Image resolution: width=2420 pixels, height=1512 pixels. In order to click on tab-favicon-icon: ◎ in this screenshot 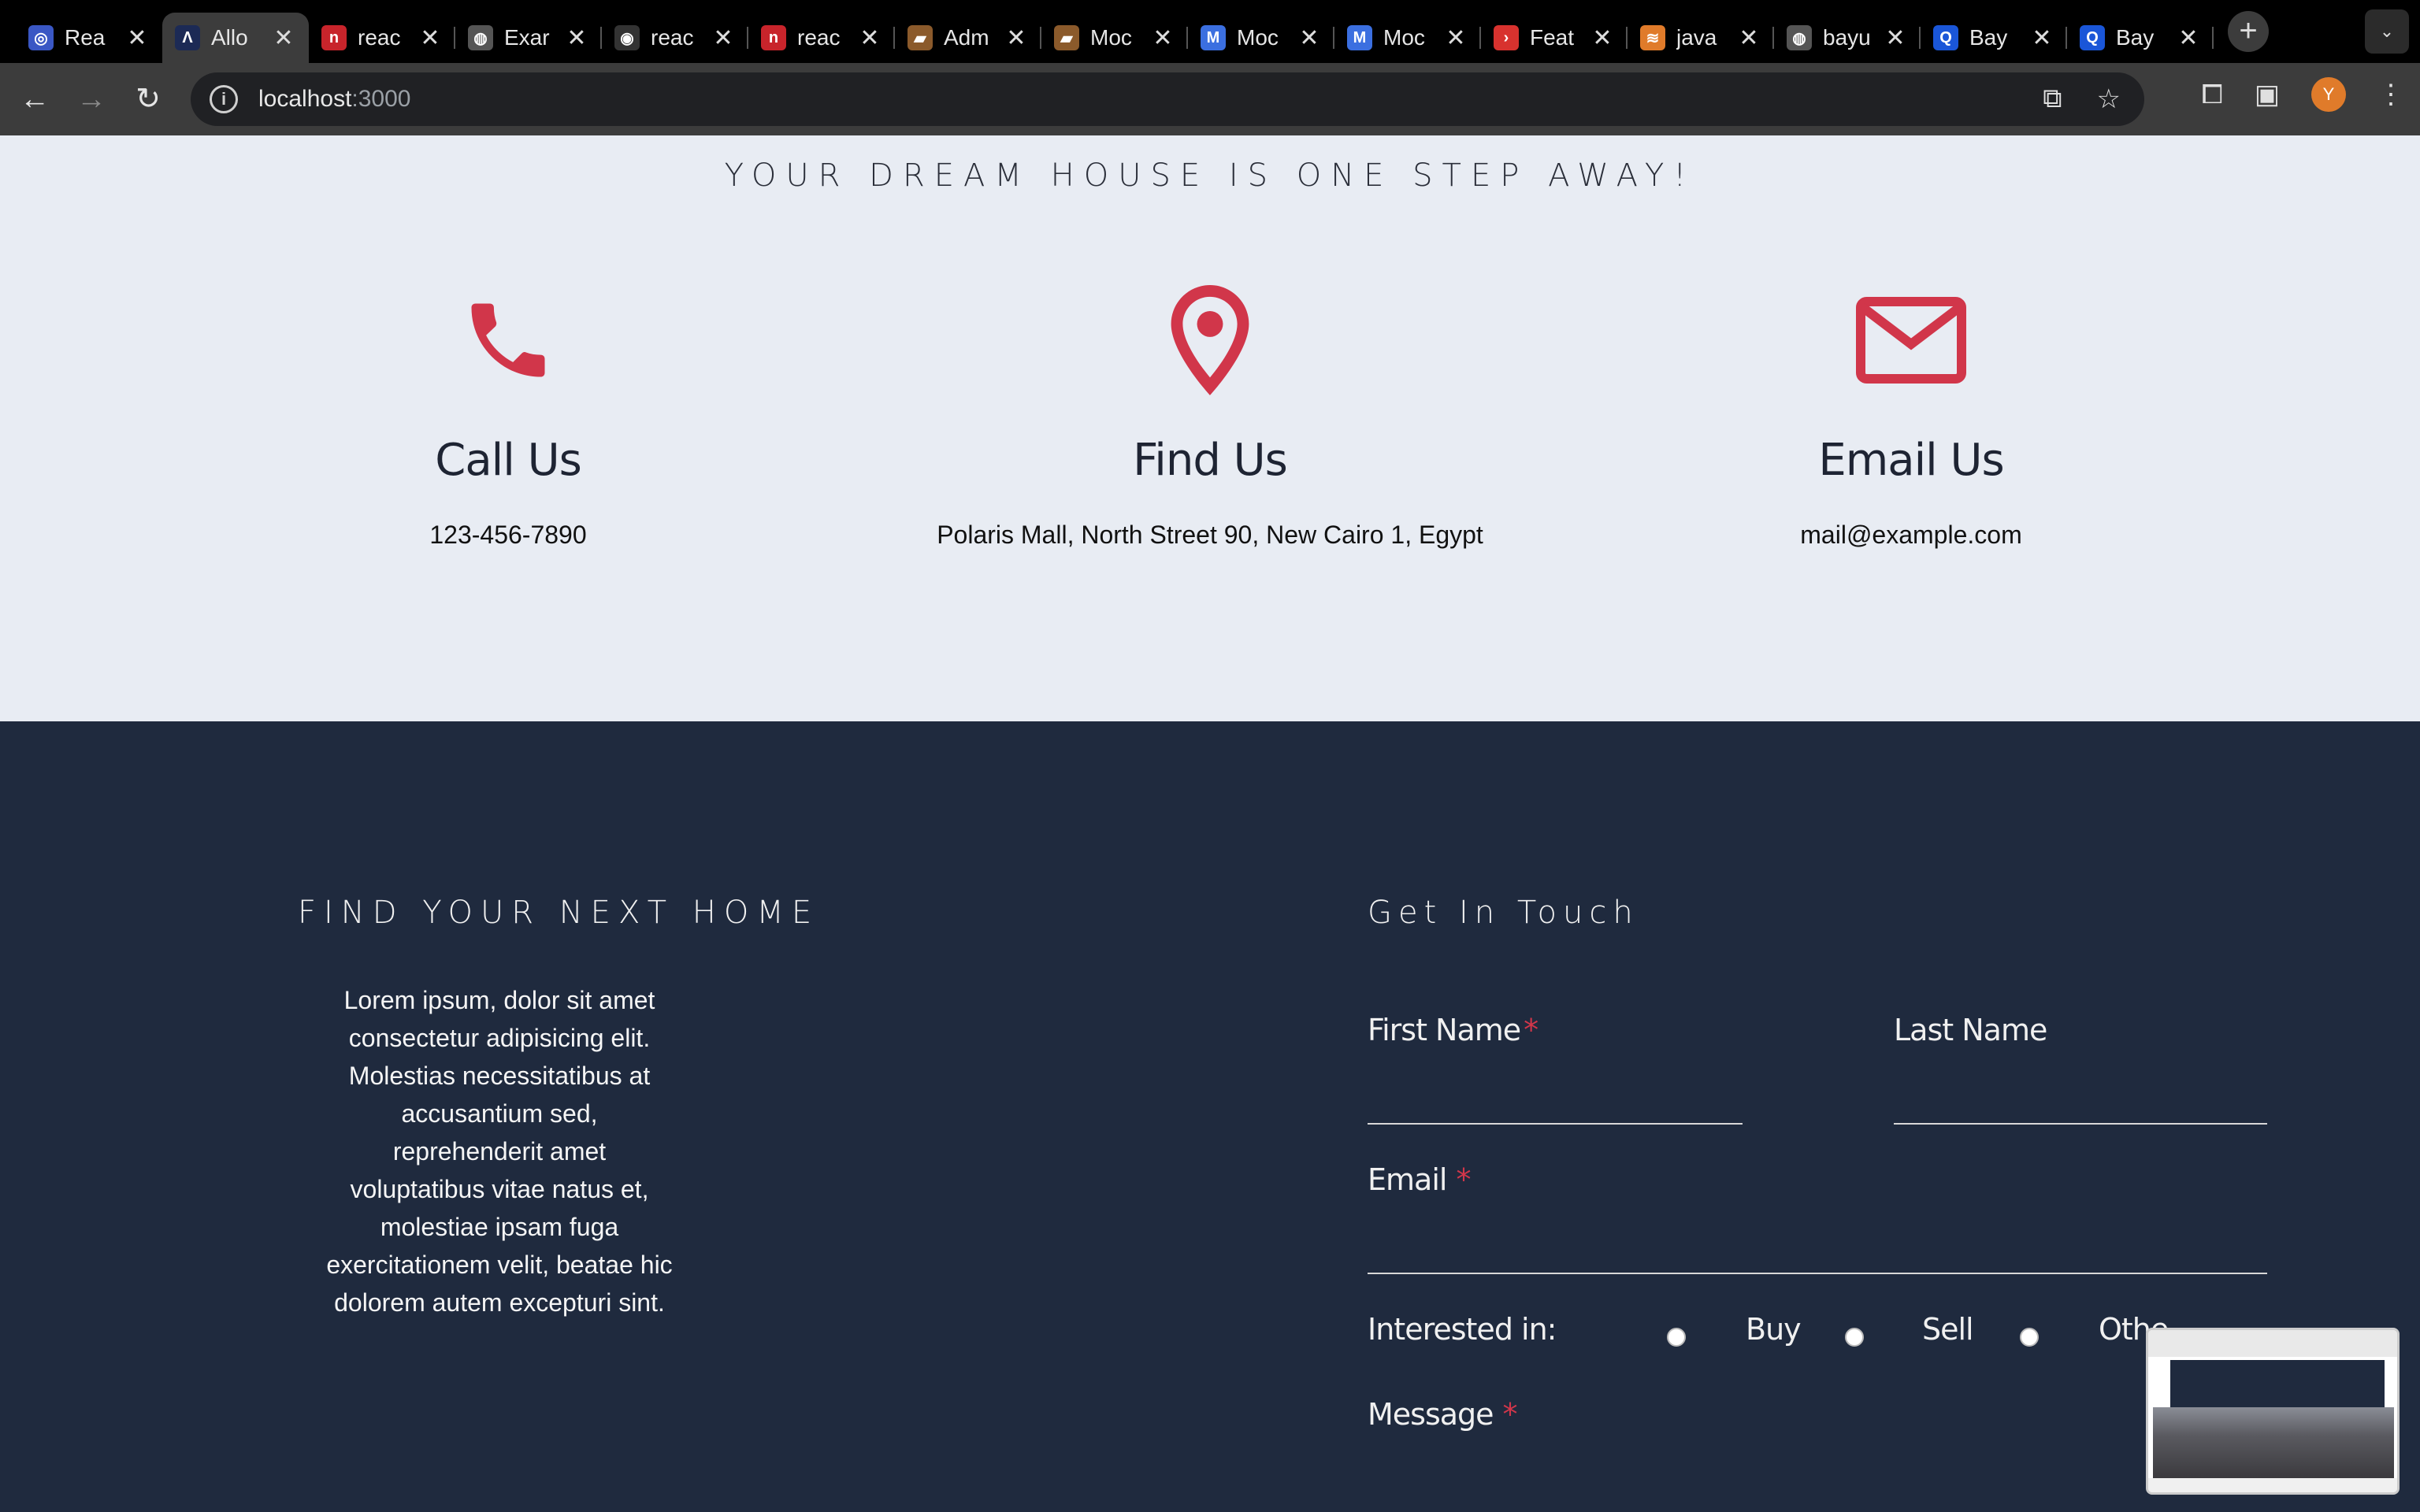, I will do `click(41, 37)`.